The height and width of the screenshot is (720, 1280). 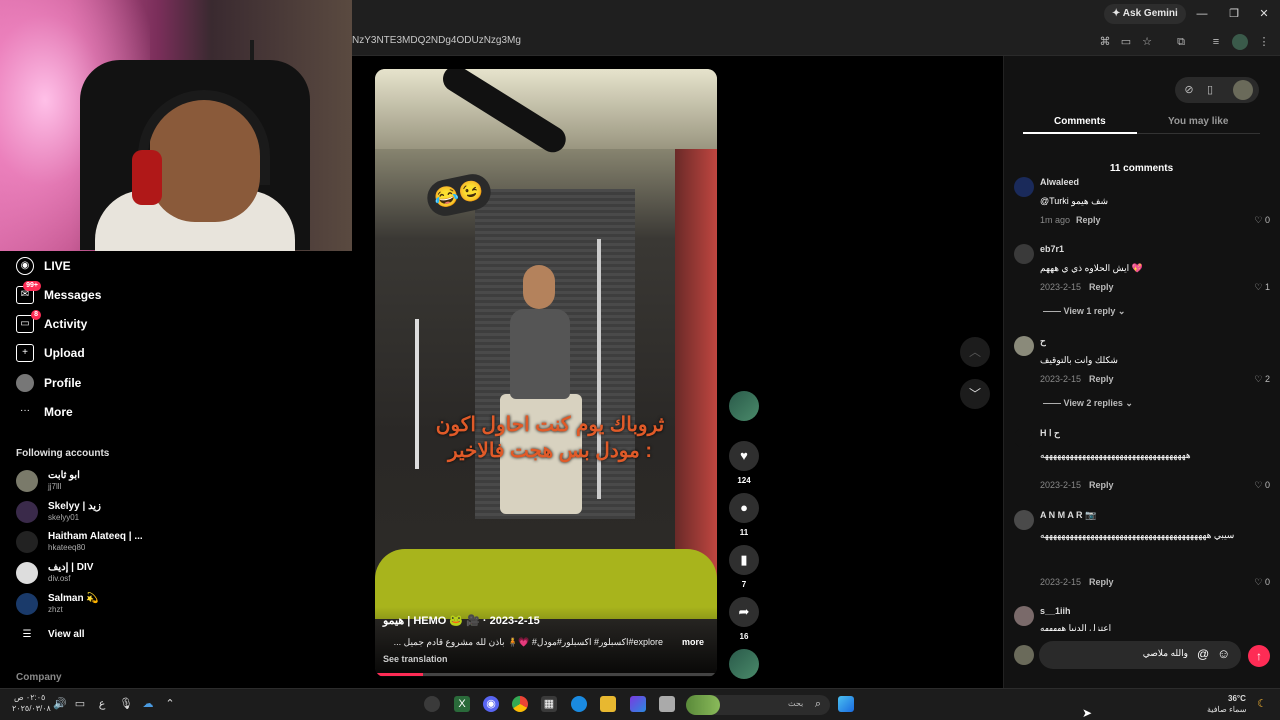 What do you see at coordinates (50, 353) in the screenshot?
I see `nav-upload: + Upload` at bounding box center [50, 353].